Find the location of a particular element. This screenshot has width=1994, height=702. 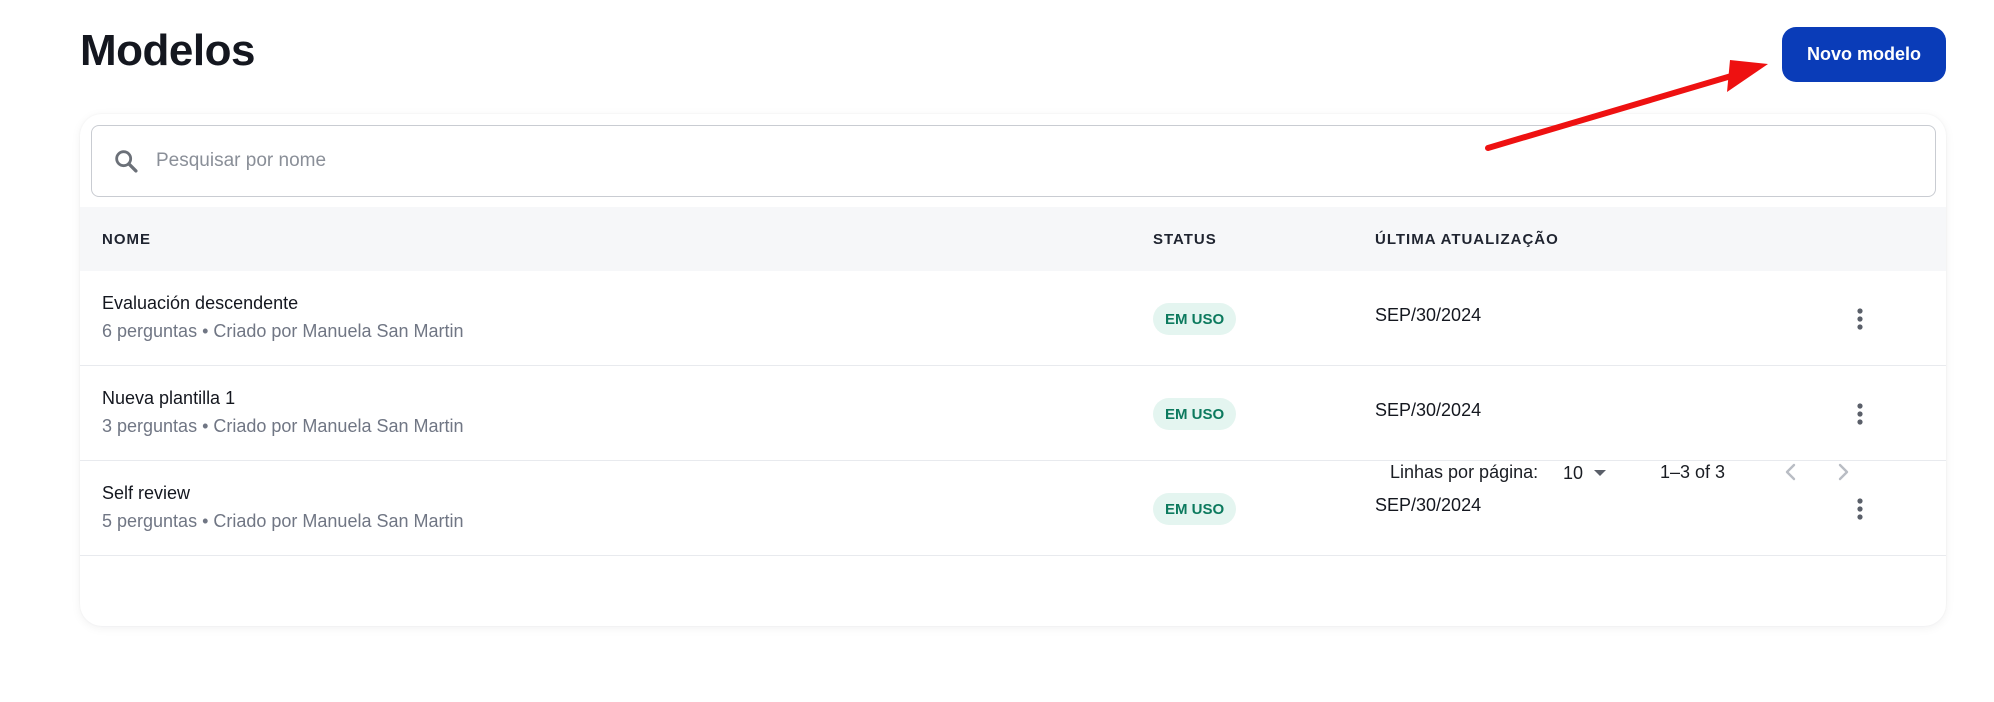

template-name: Nueva plantilla 1 is located at coordinates (168, 398).